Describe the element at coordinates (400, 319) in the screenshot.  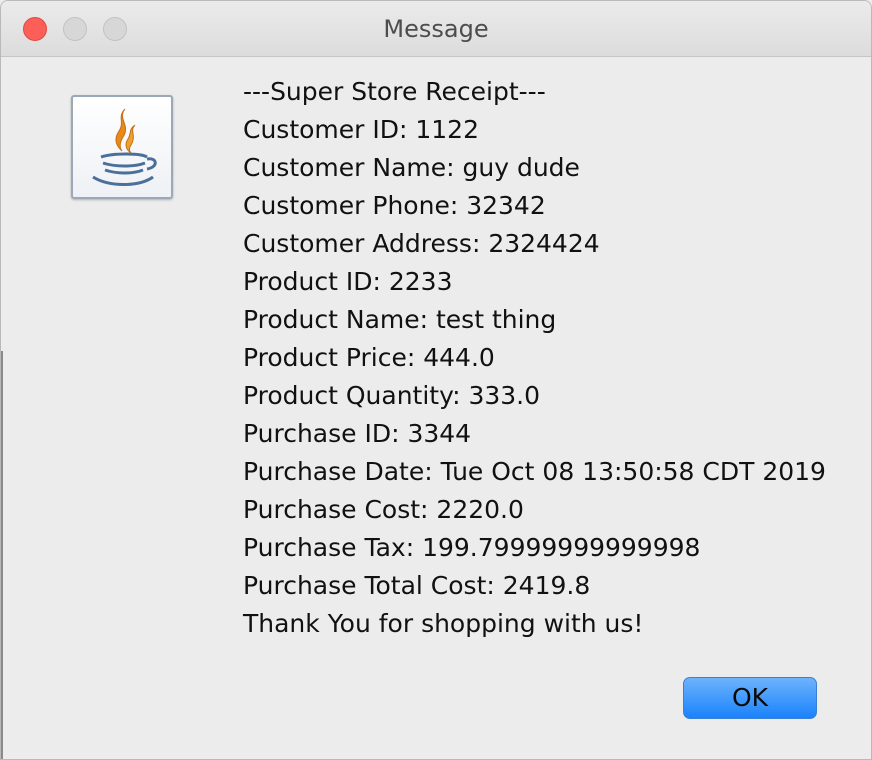
I see `product-name-line: Product Name: test thing` at that location.